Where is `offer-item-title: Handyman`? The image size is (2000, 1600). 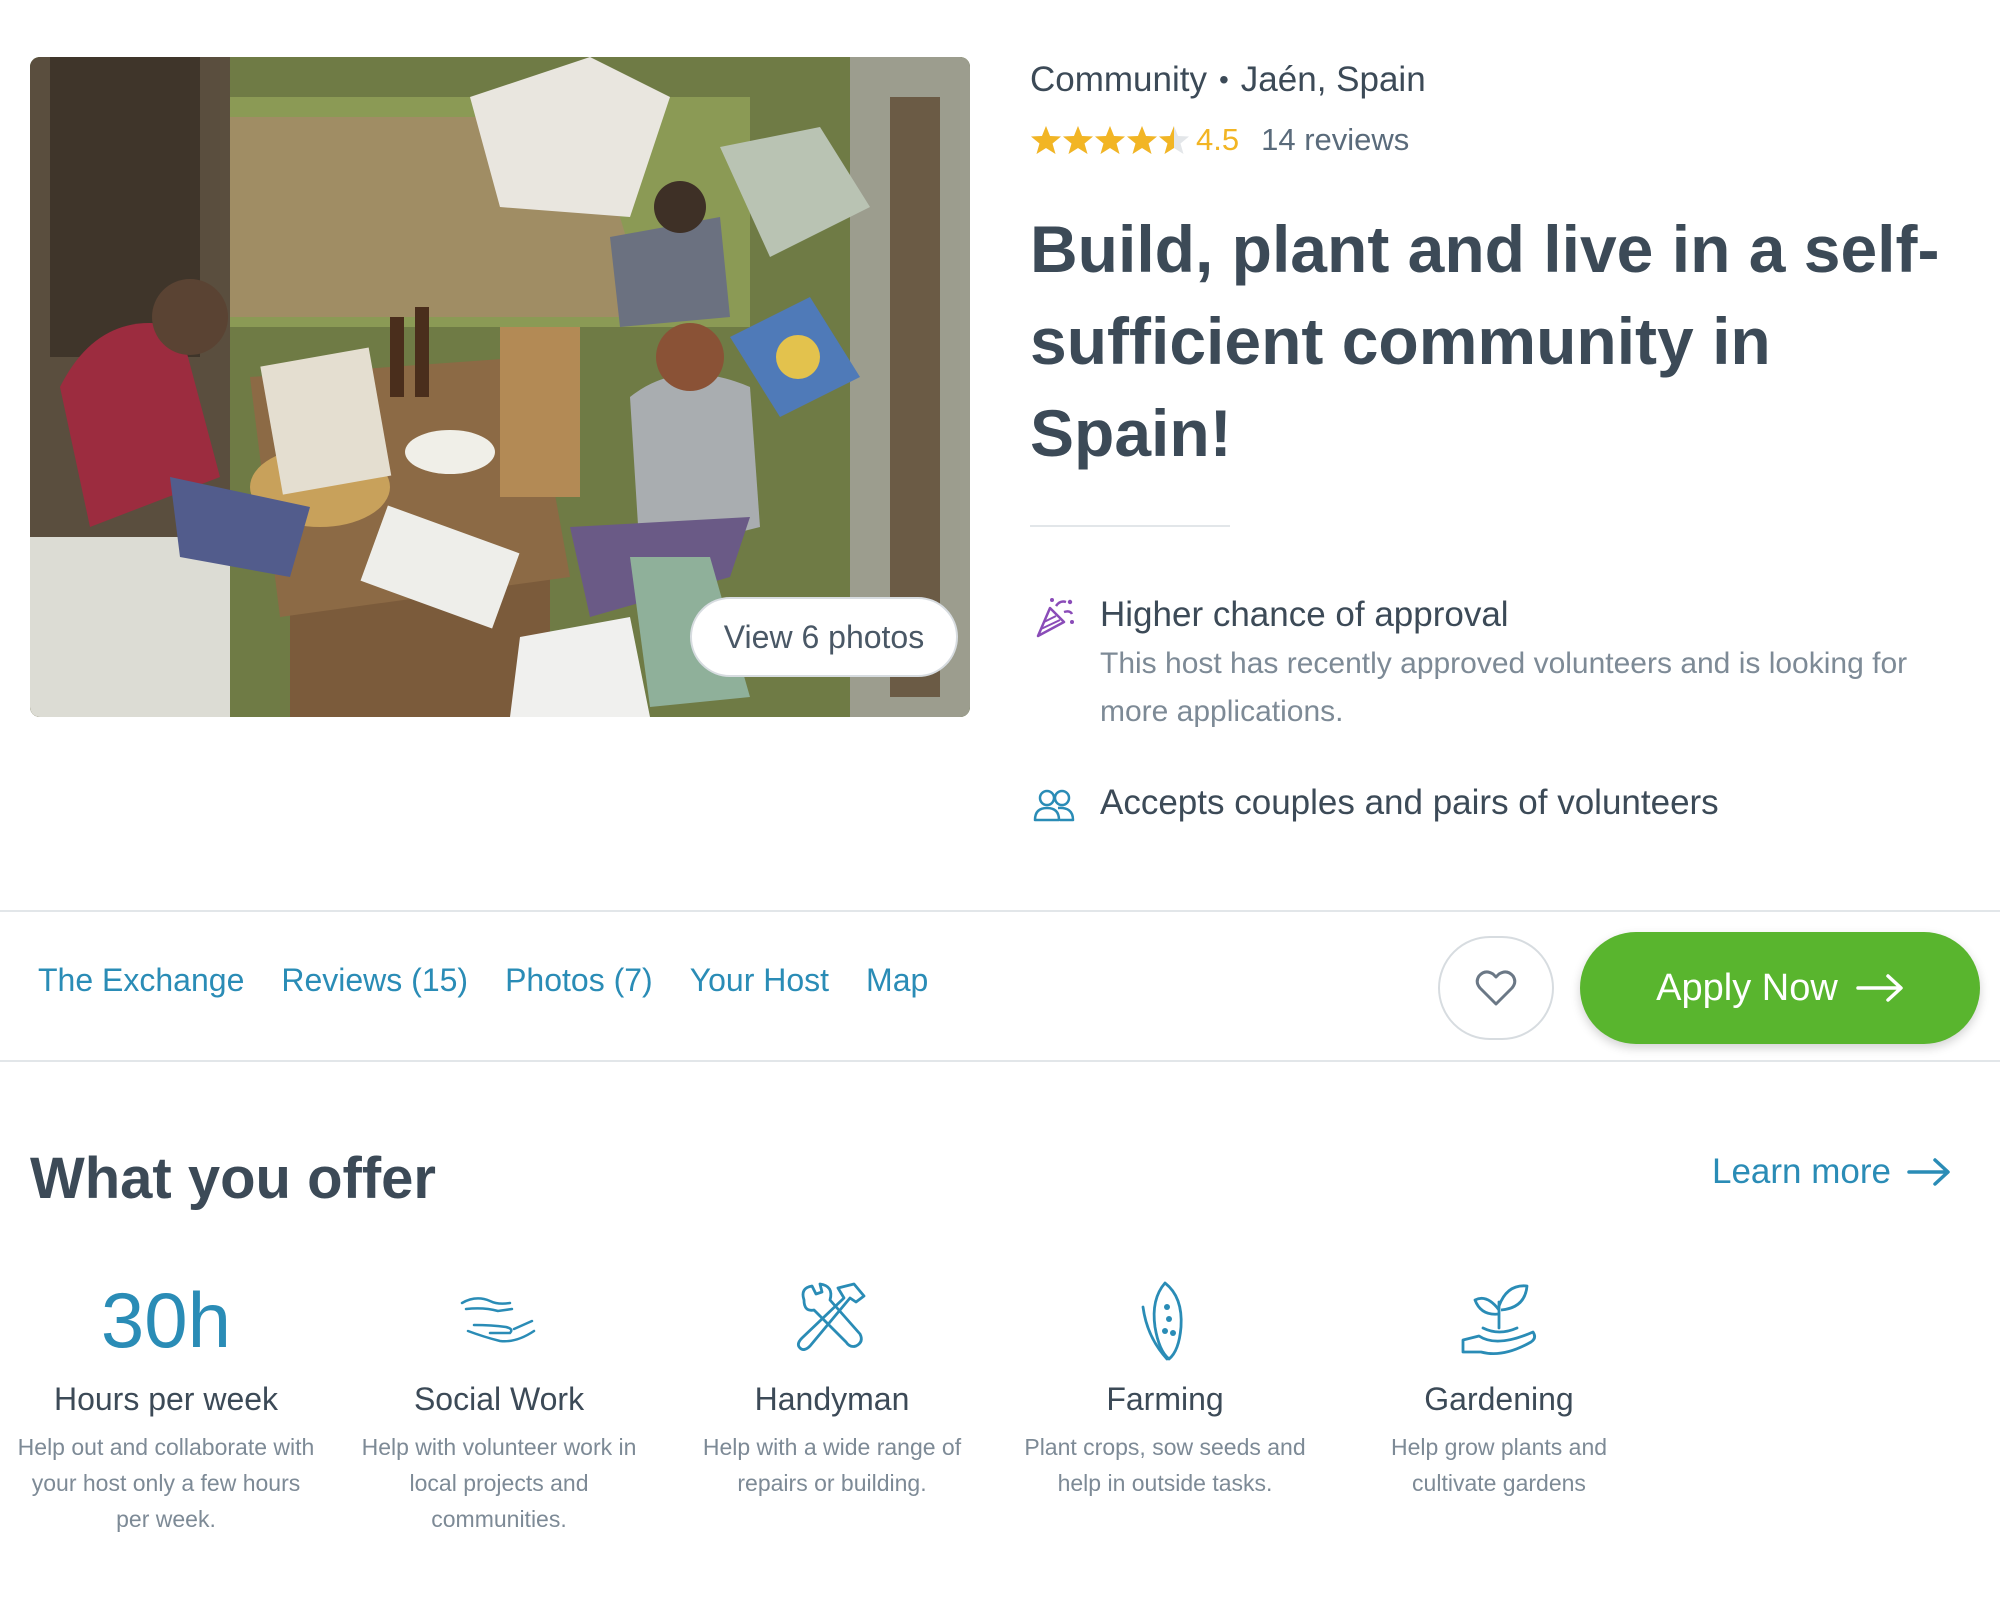 offer-item-title: Handyman is located at coordinates (832, 1399).